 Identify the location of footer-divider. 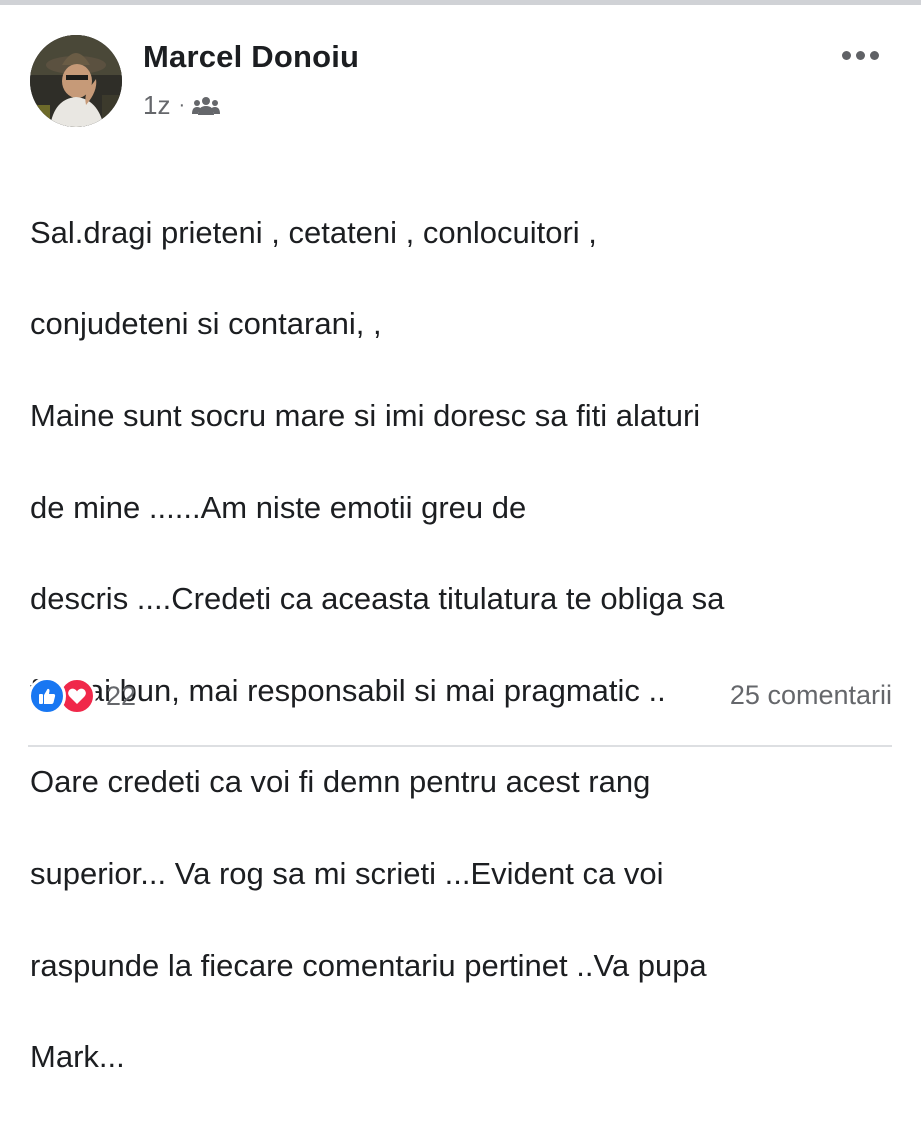
(460, 746).